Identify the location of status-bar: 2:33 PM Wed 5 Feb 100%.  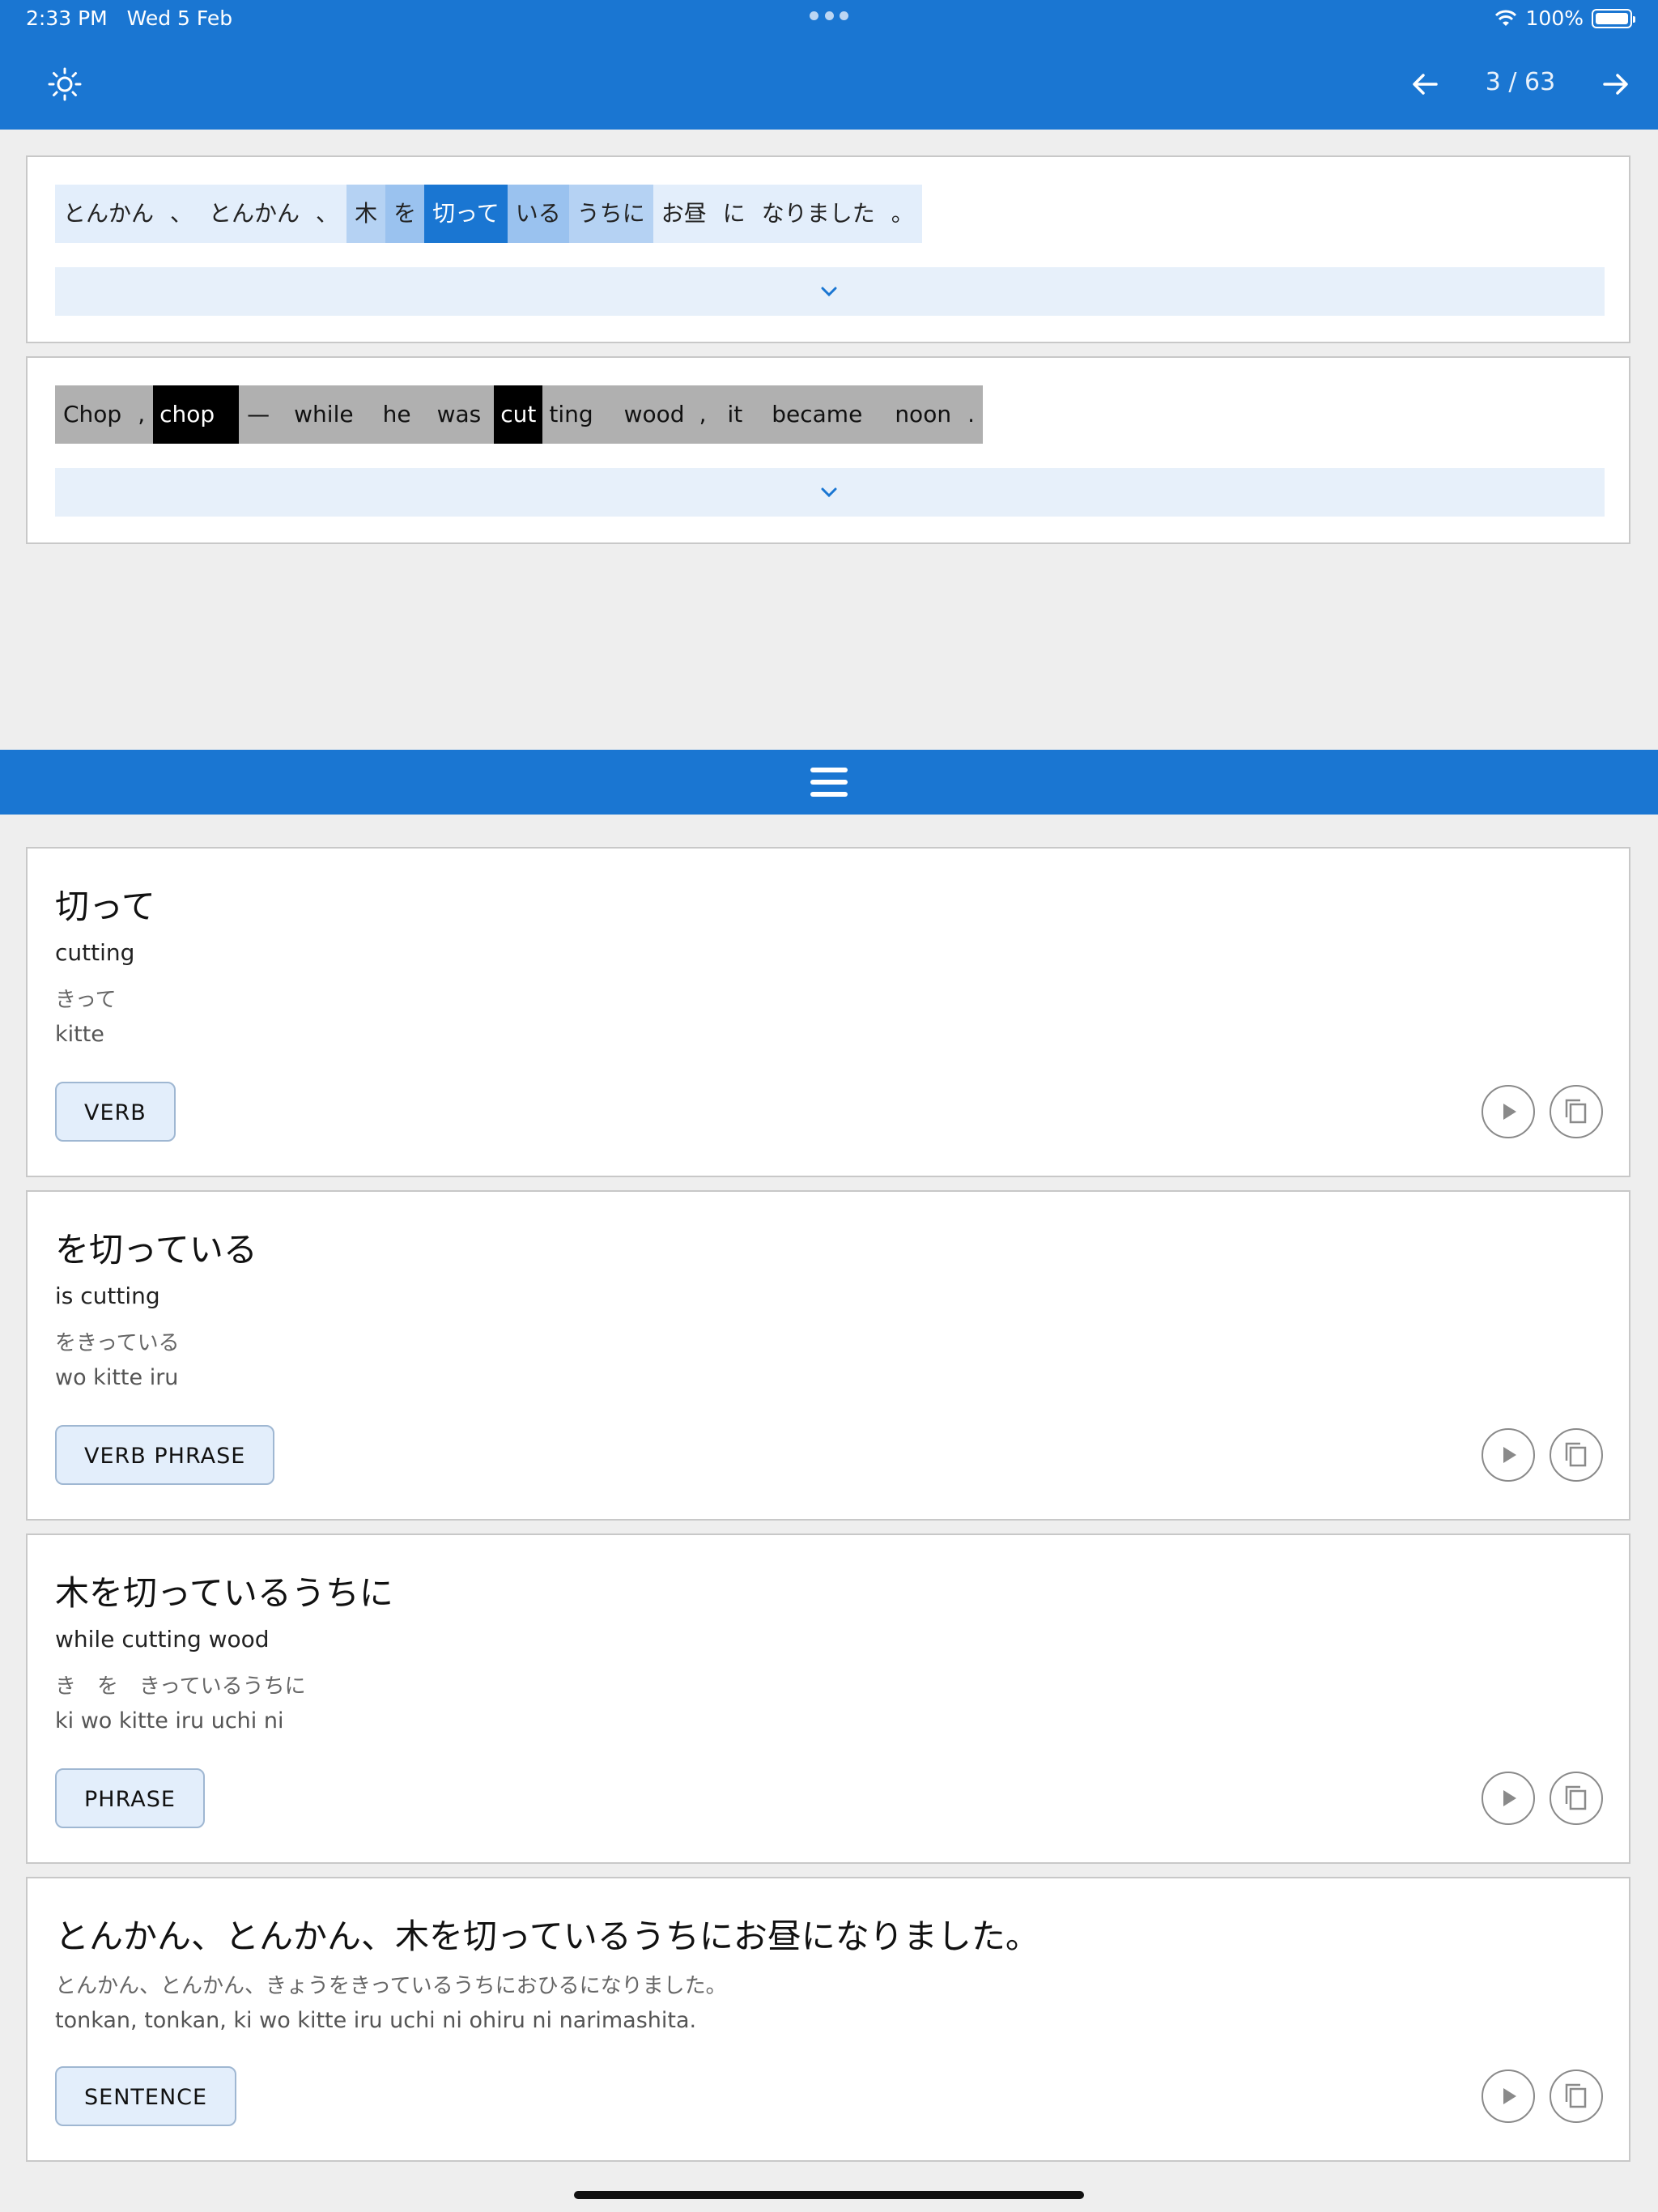
(829, 19).